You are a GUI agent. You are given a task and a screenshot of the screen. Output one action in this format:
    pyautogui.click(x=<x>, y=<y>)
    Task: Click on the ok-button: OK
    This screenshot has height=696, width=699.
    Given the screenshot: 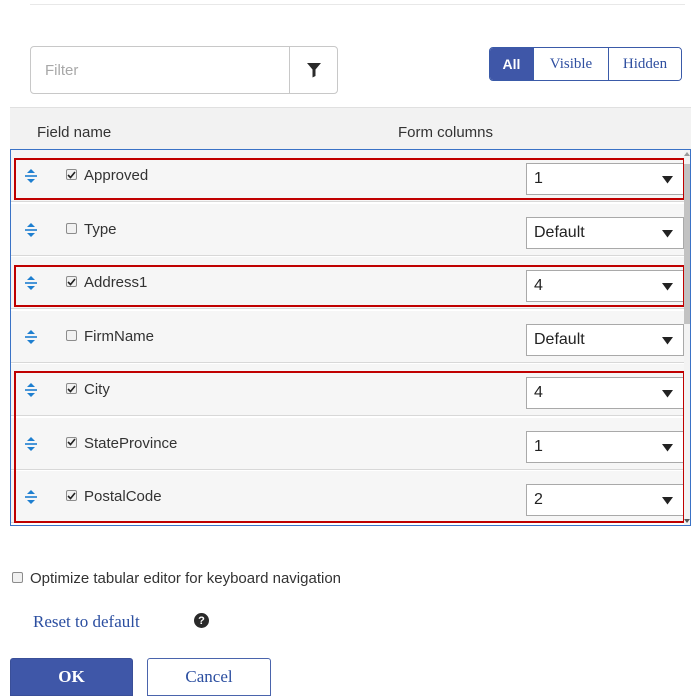 What is the action you would take?
    pyautogui.click(x=71, y=677)
    